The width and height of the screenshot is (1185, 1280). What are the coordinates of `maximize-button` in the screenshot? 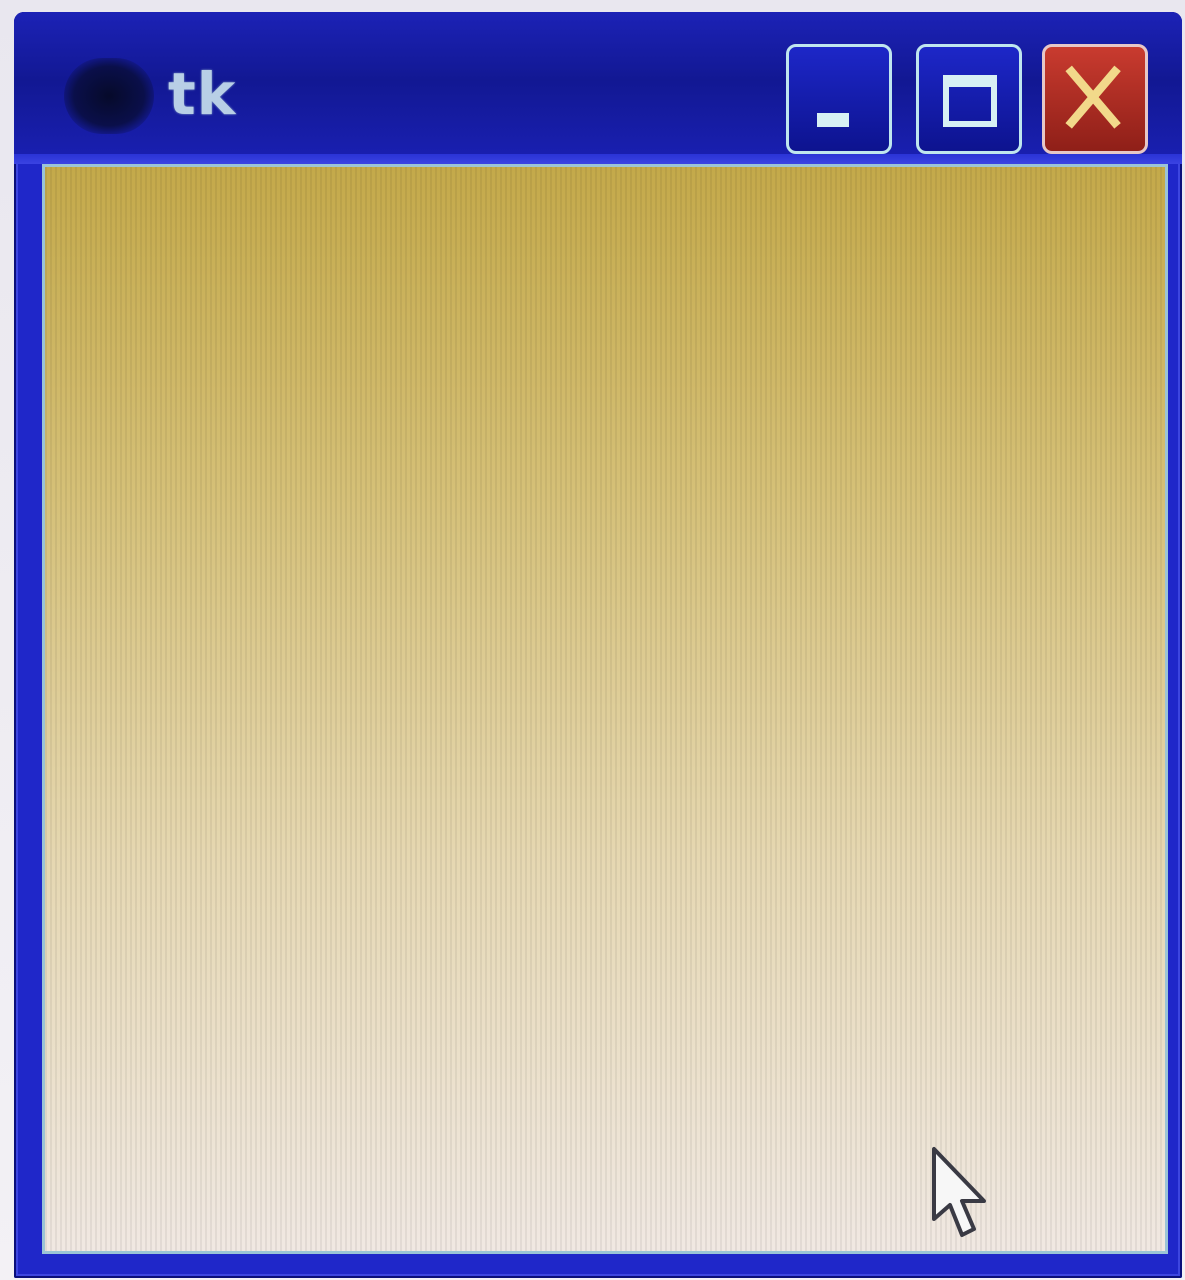 It's located at (969, 99).